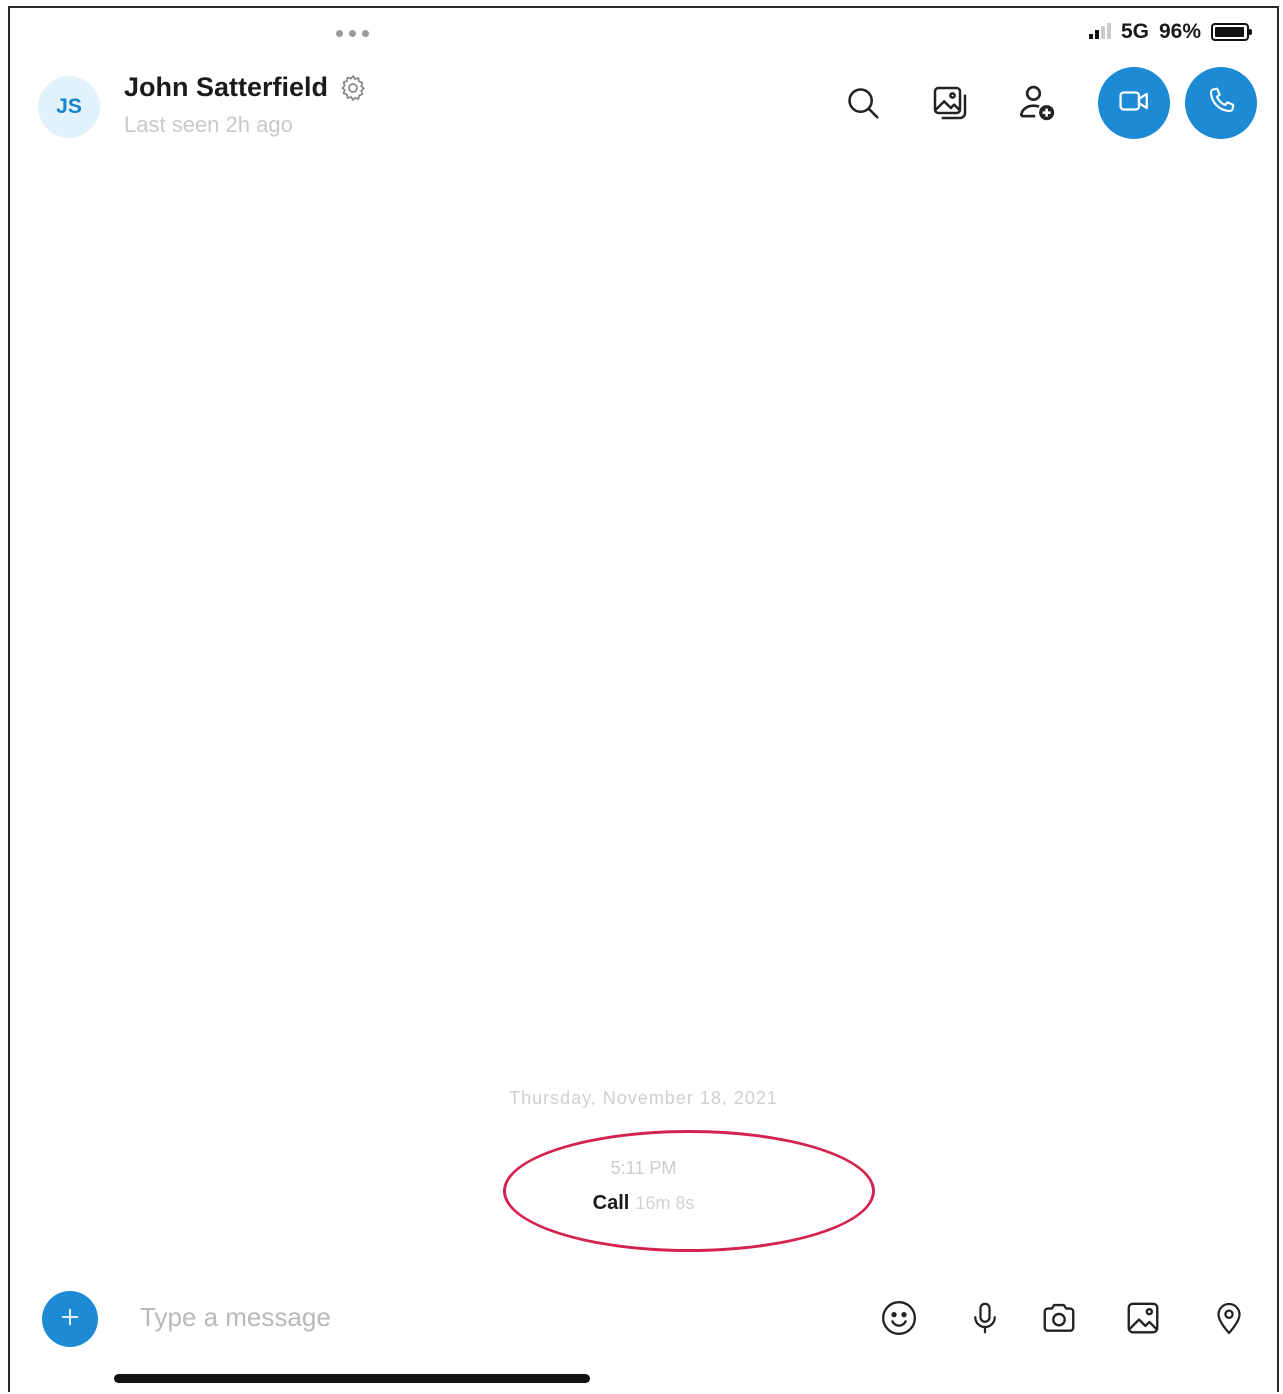  Describe the element at coordinates (611, 1203) in the screenshot. I see `call-label: Call` at that location.